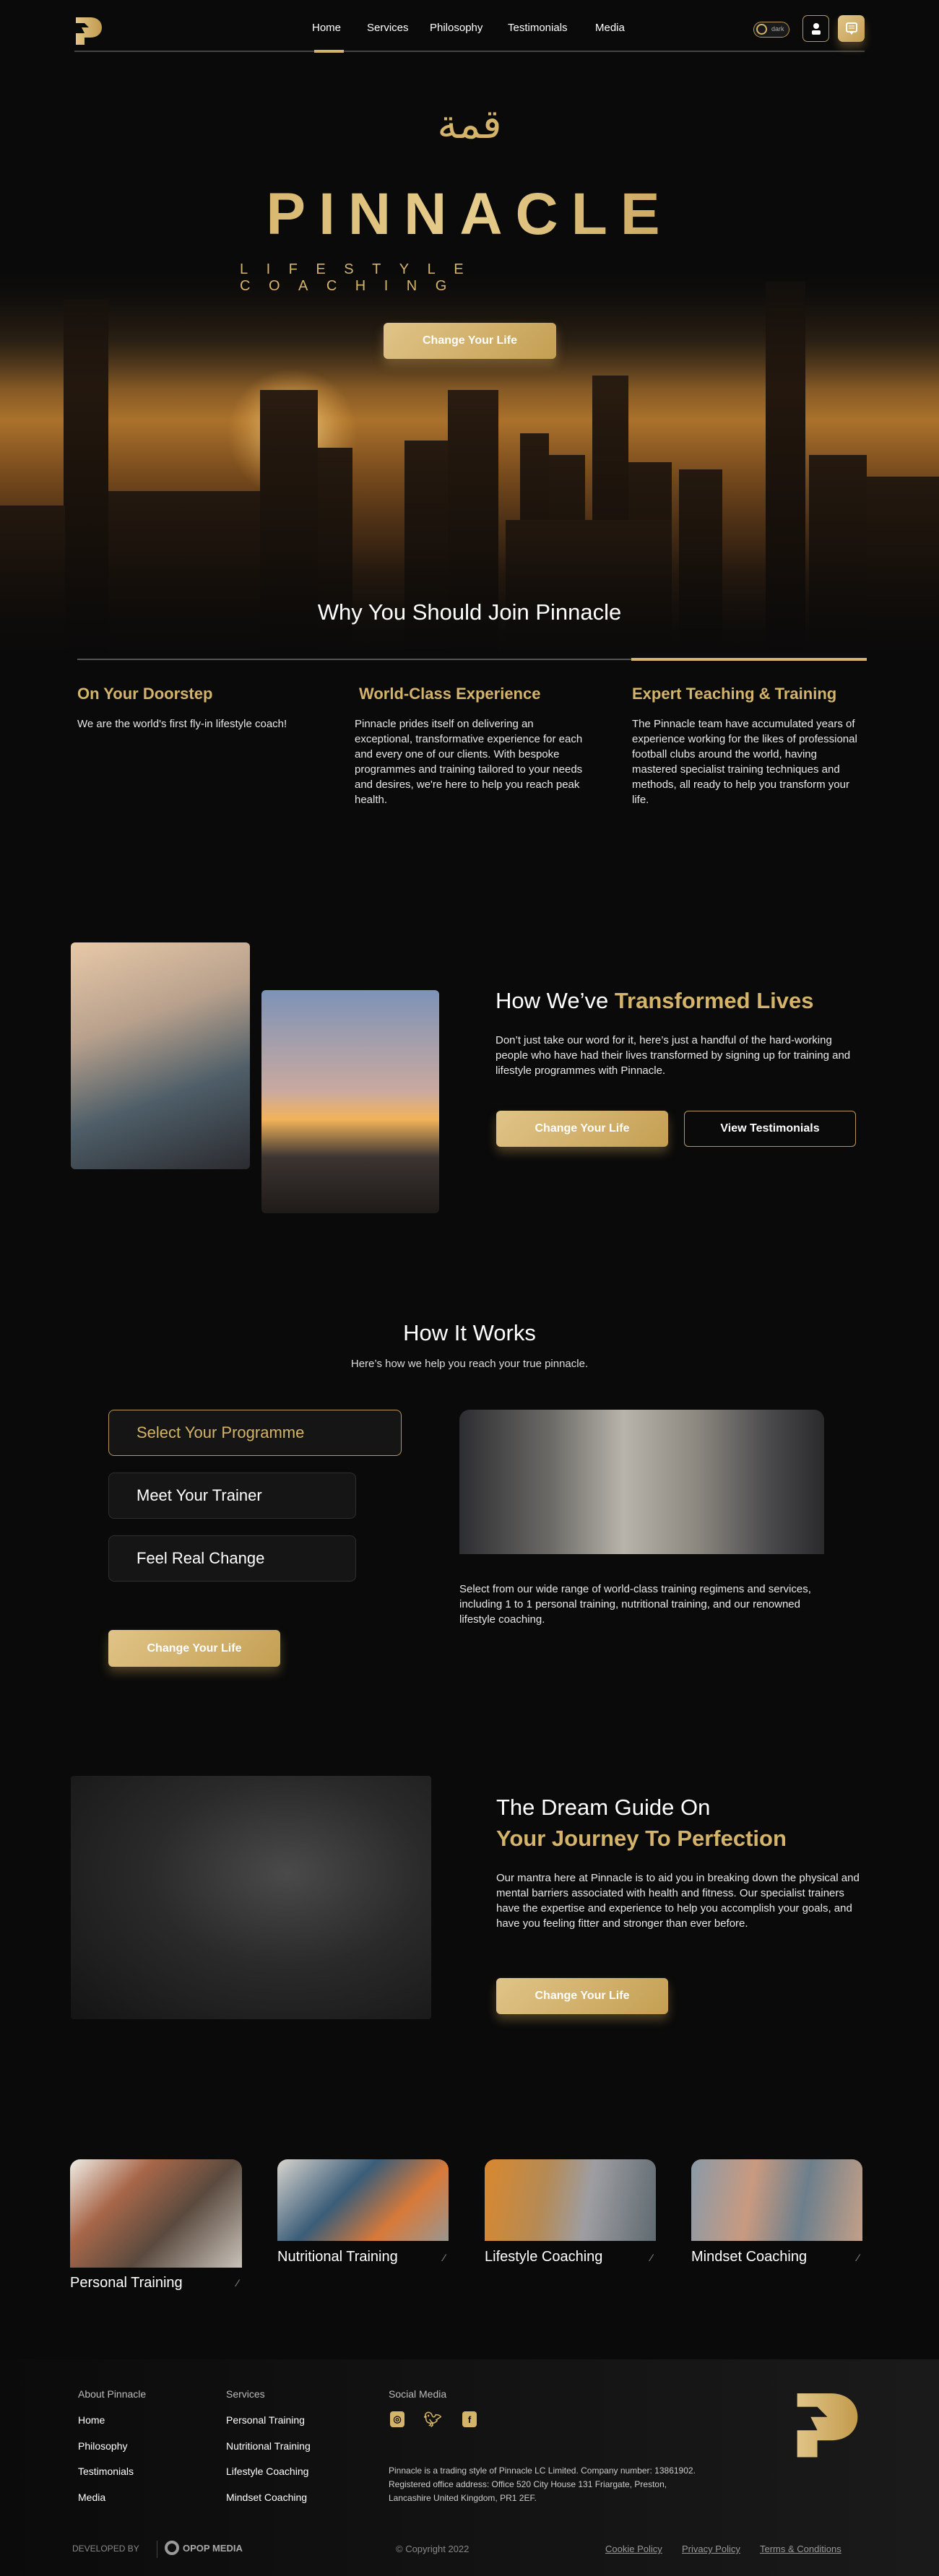  I want to click on footer-link-media: Media, so click(91, 2497).